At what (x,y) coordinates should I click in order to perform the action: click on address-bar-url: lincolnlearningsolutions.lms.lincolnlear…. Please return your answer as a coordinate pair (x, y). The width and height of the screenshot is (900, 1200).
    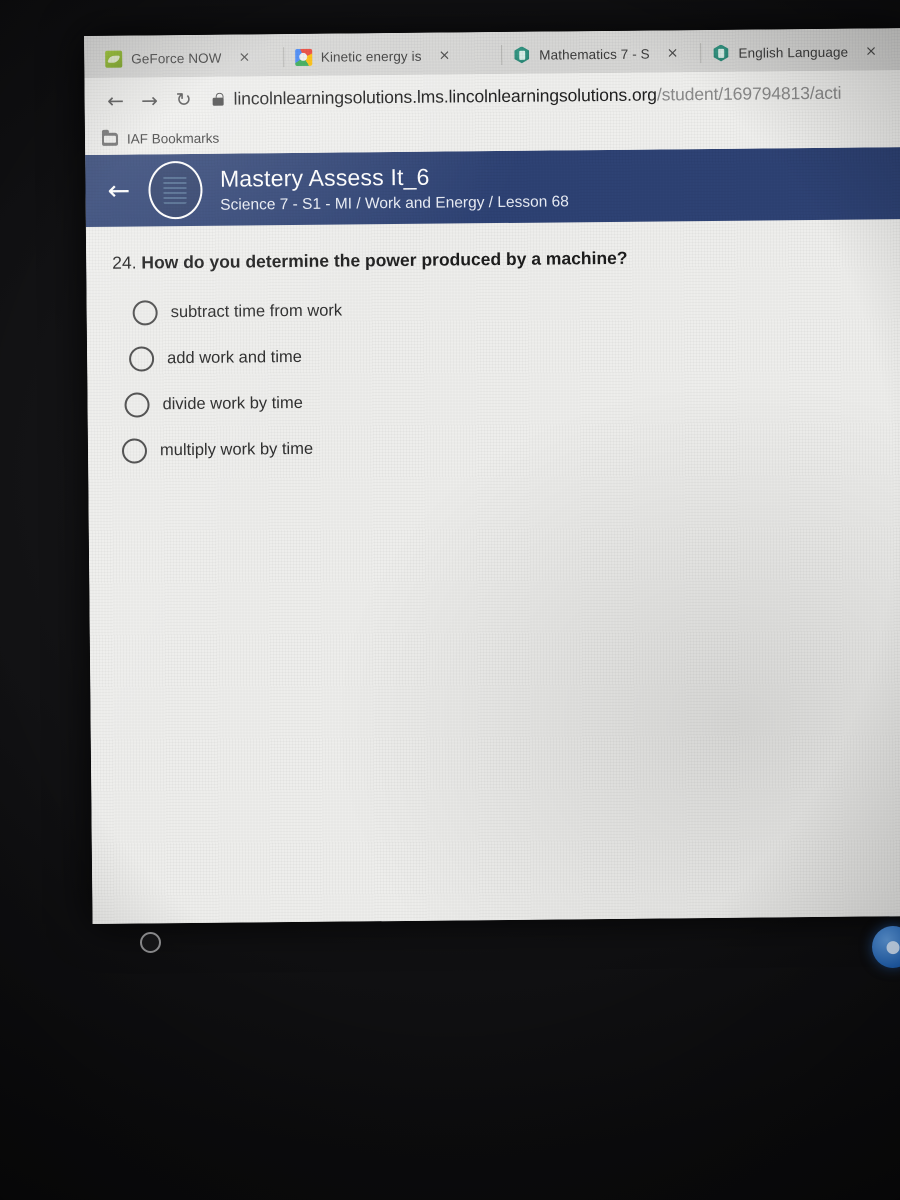
    Looking at the image, I should click on (538, 96).